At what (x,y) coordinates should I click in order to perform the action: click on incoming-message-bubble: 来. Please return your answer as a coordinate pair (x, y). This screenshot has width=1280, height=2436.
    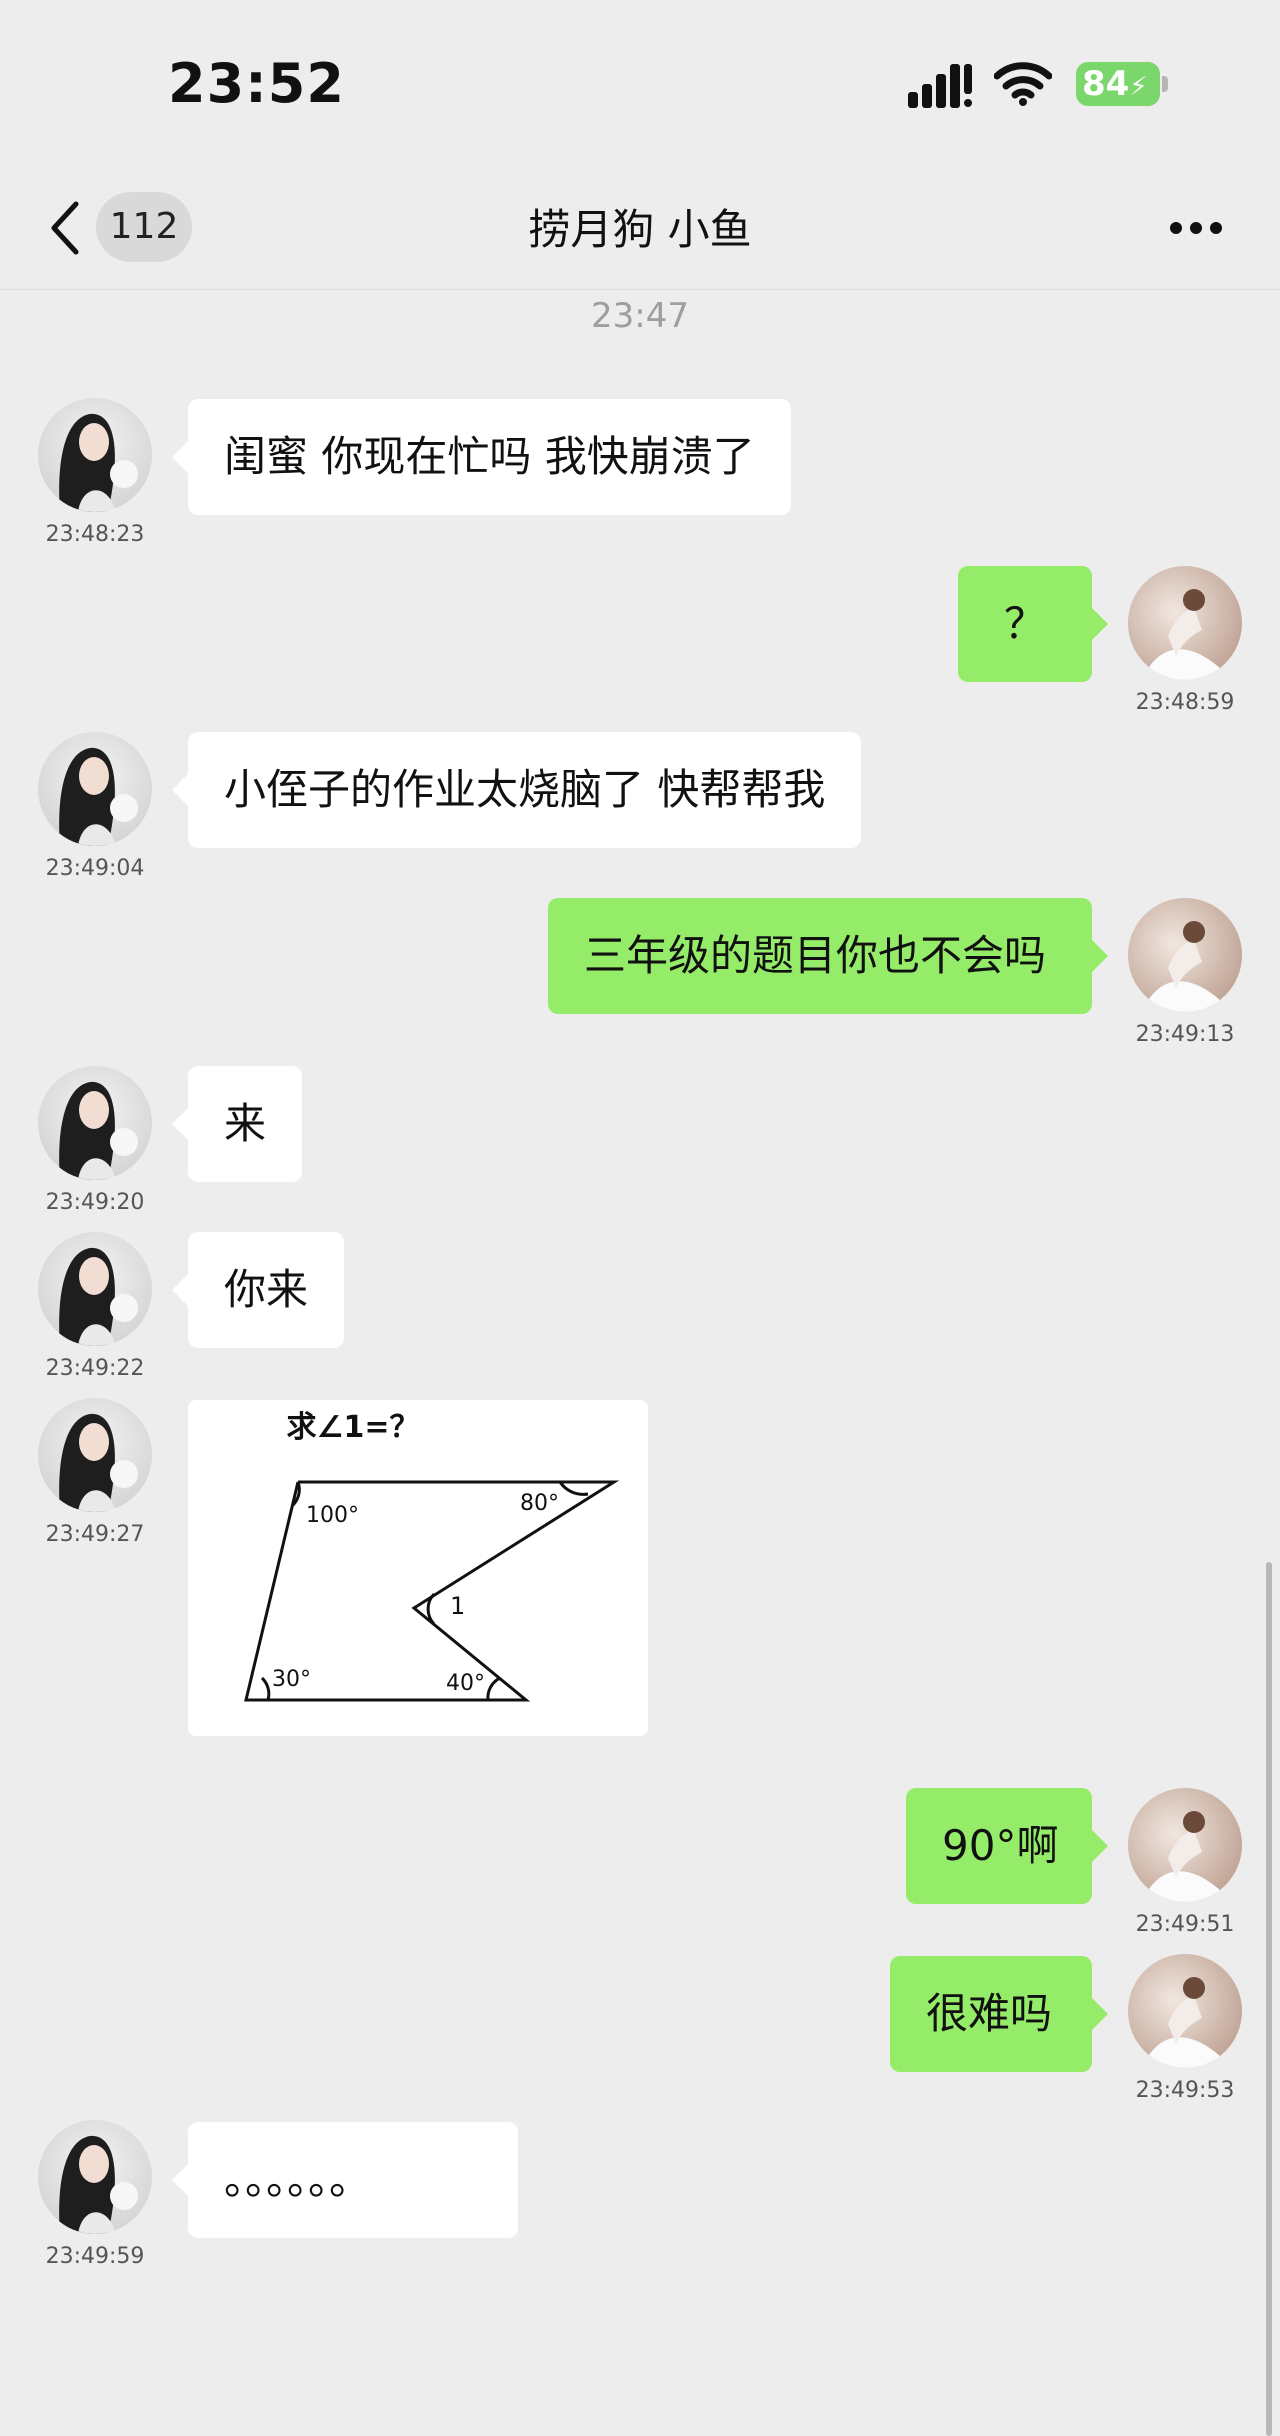
    Looking at the image, I should click on (237, 1124).